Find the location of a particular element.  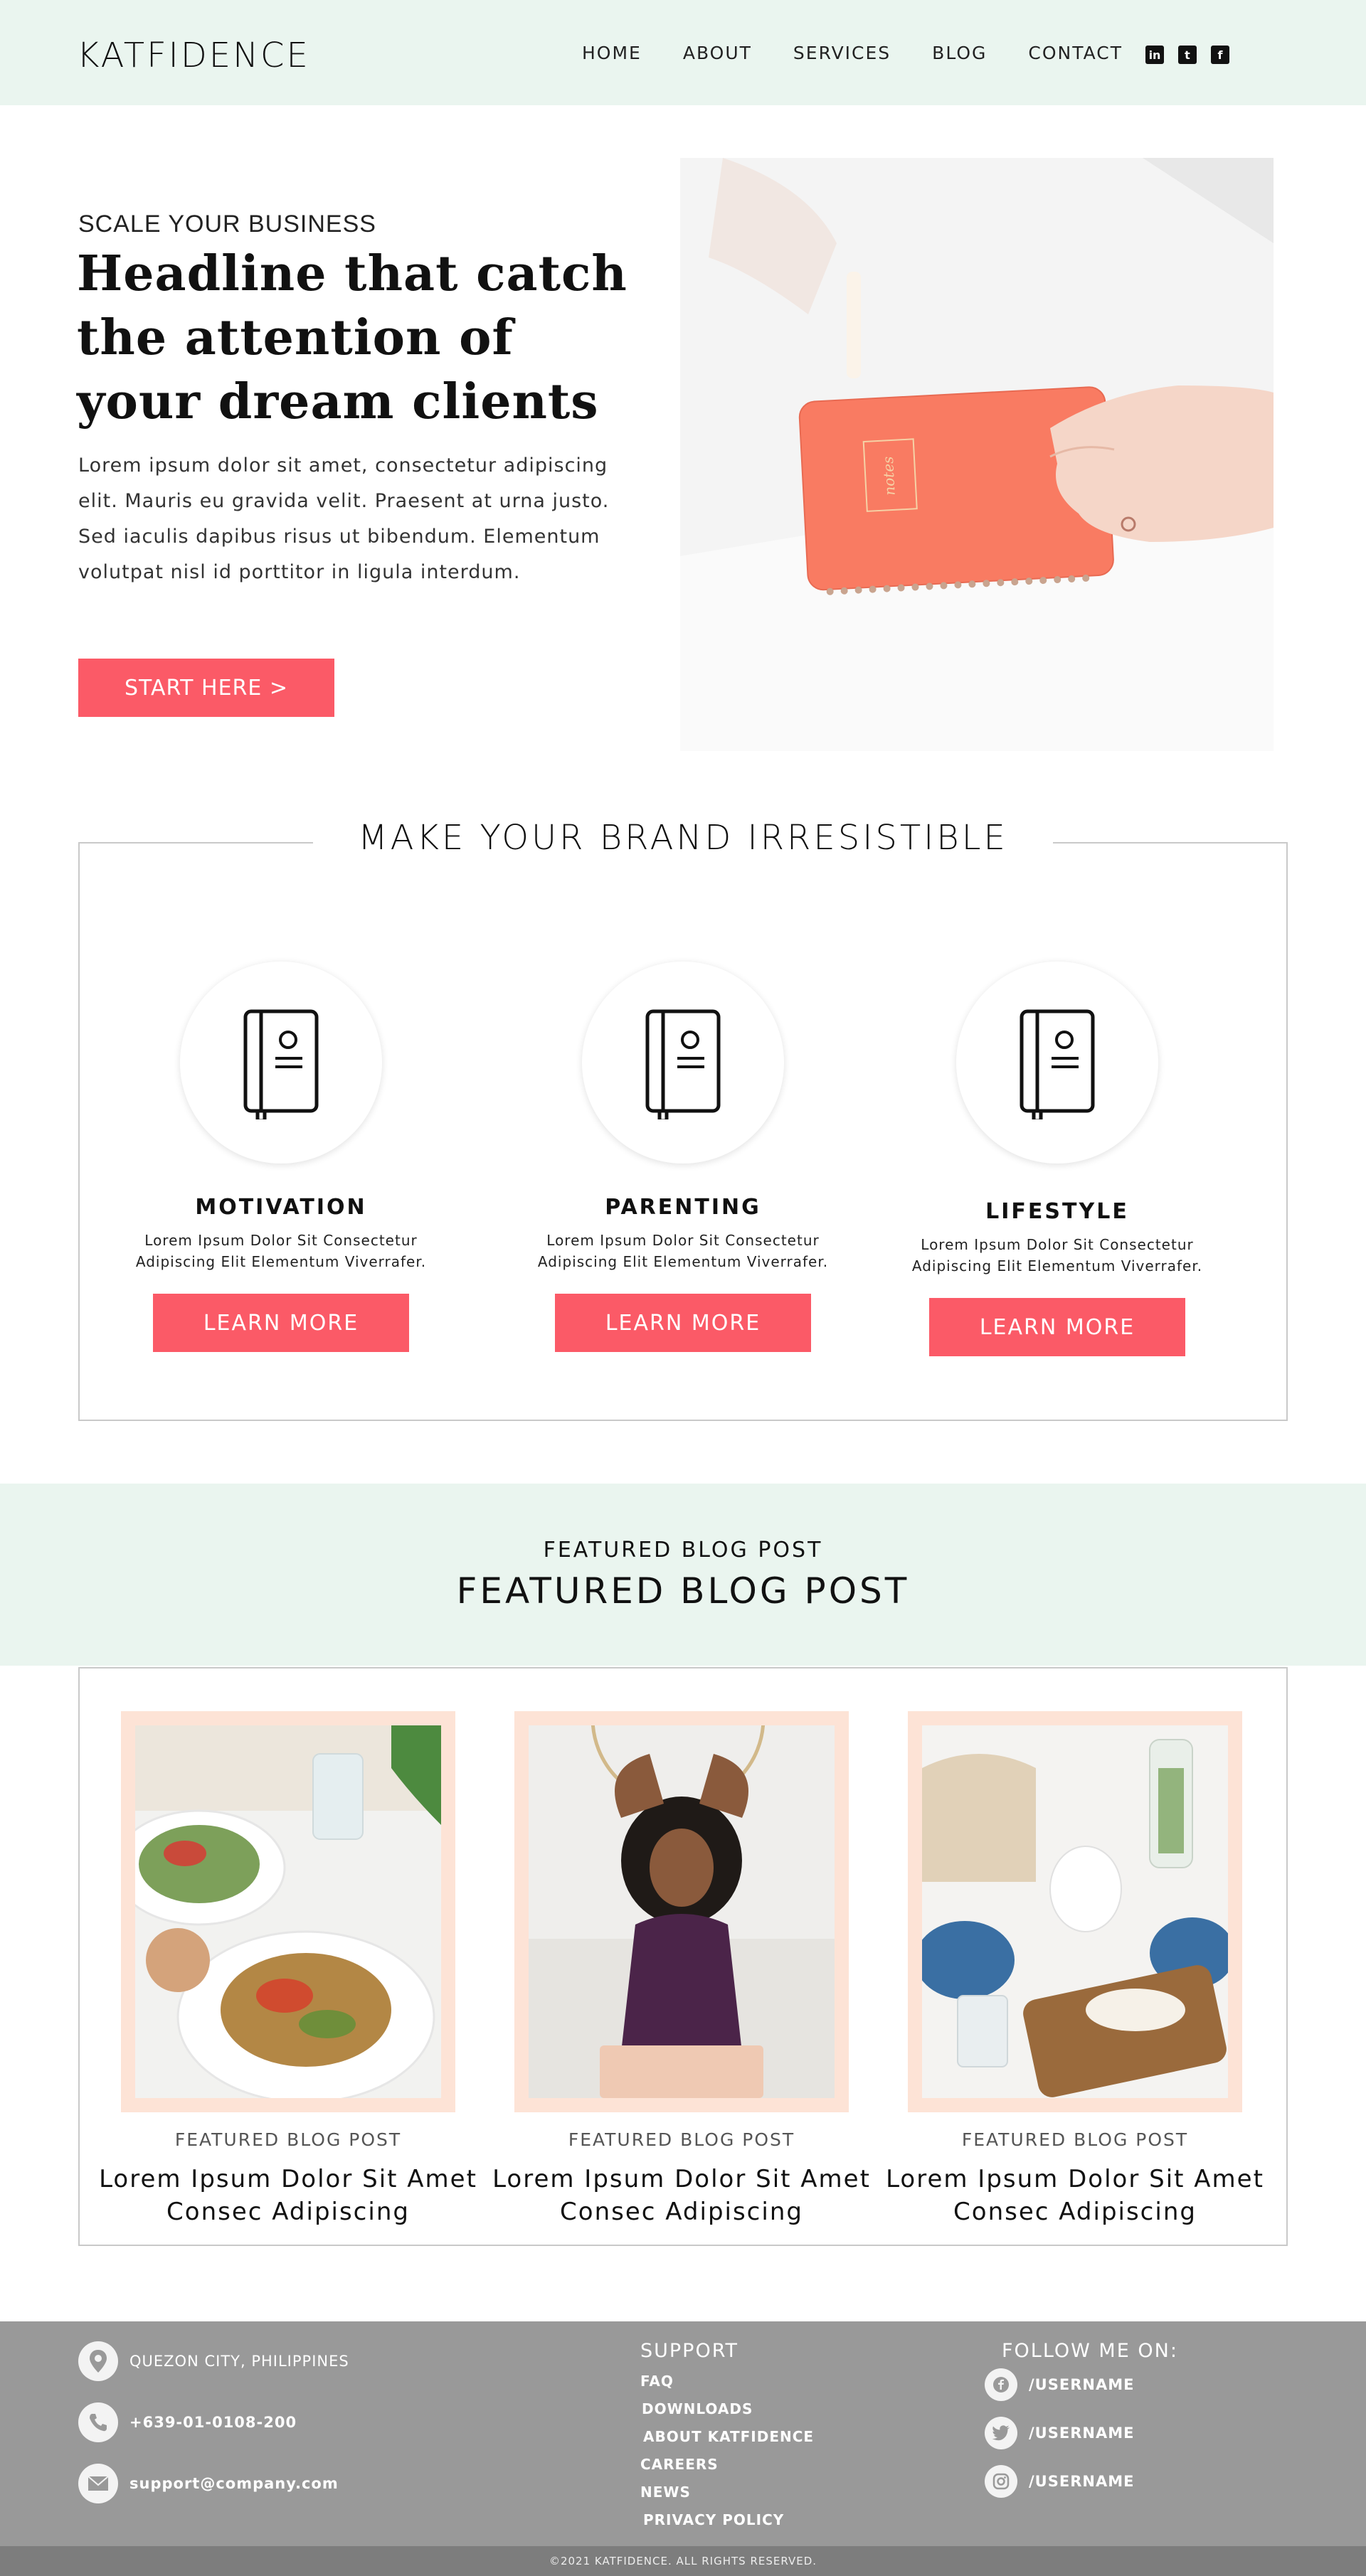

footer-contact-location: QUEZON CITY, PHILIPPINES is located at coordinates (213, 2361).